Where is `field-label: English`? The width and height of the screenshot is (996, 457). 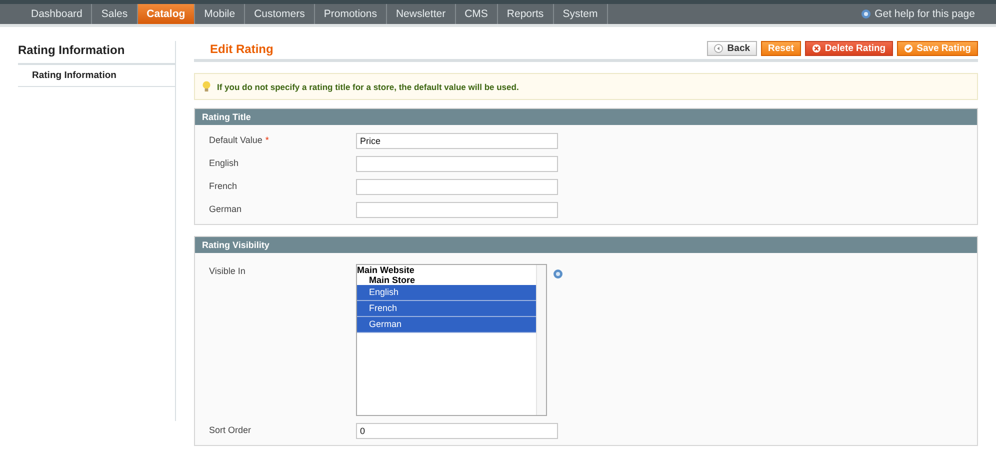
field-label: English is located at coordinates (224, 162).